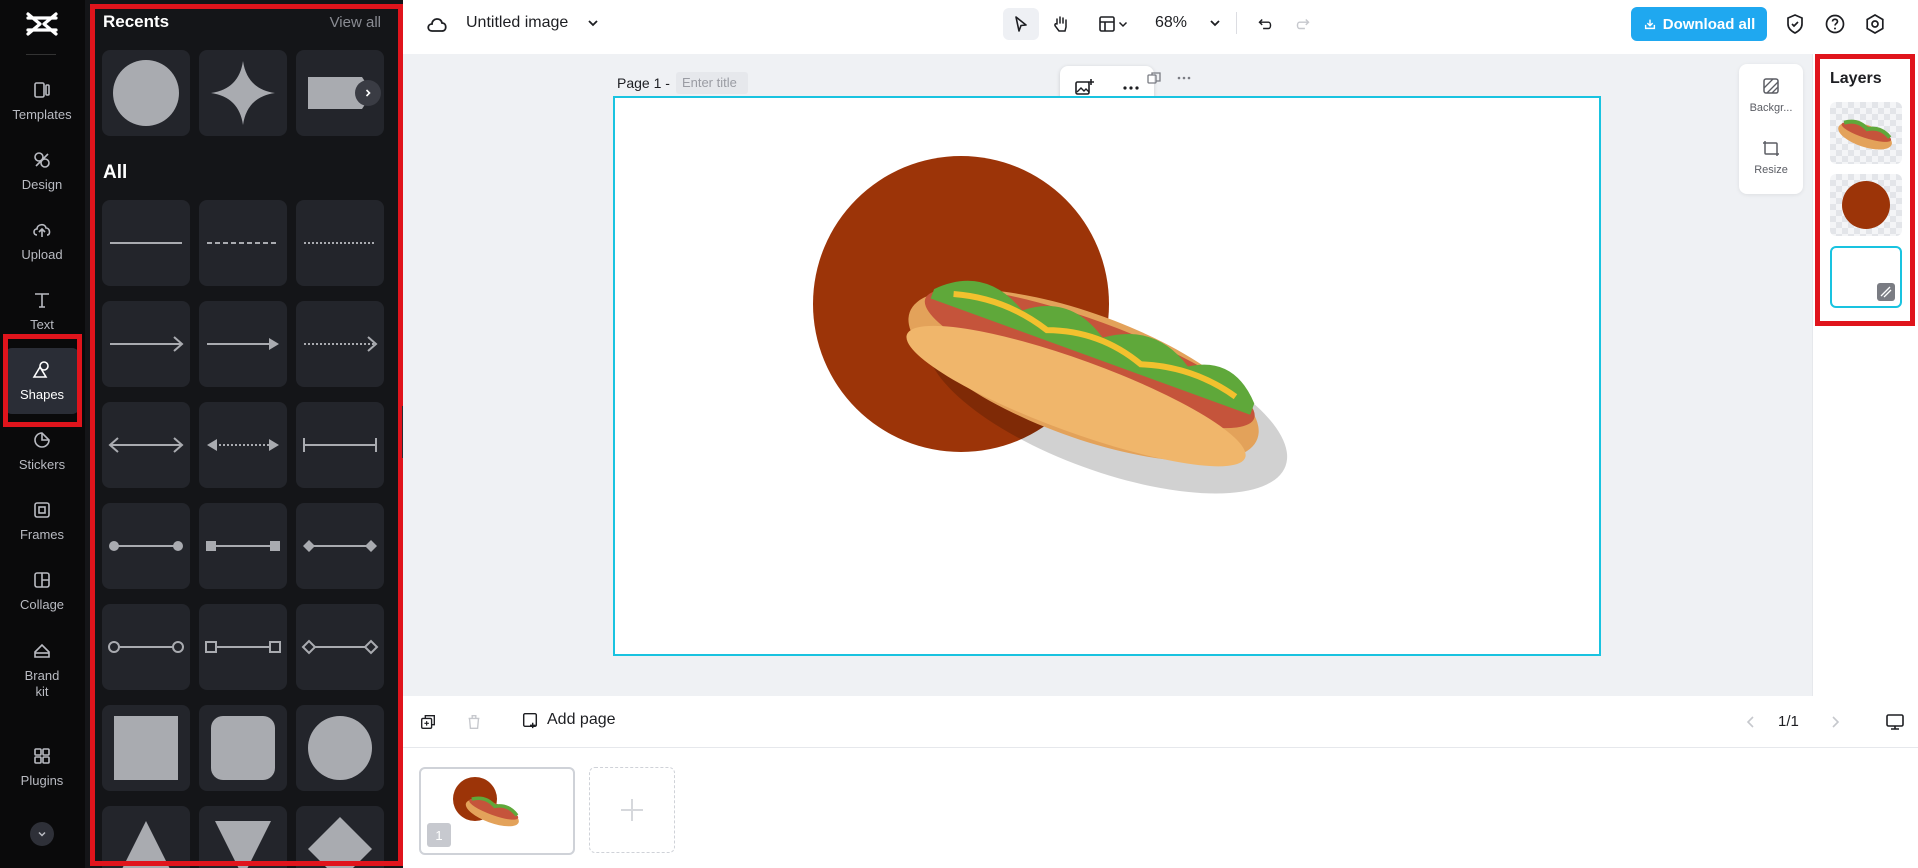 The image size is (1918, 868). I want to click on shape-tile-circle, so click(146, 93).